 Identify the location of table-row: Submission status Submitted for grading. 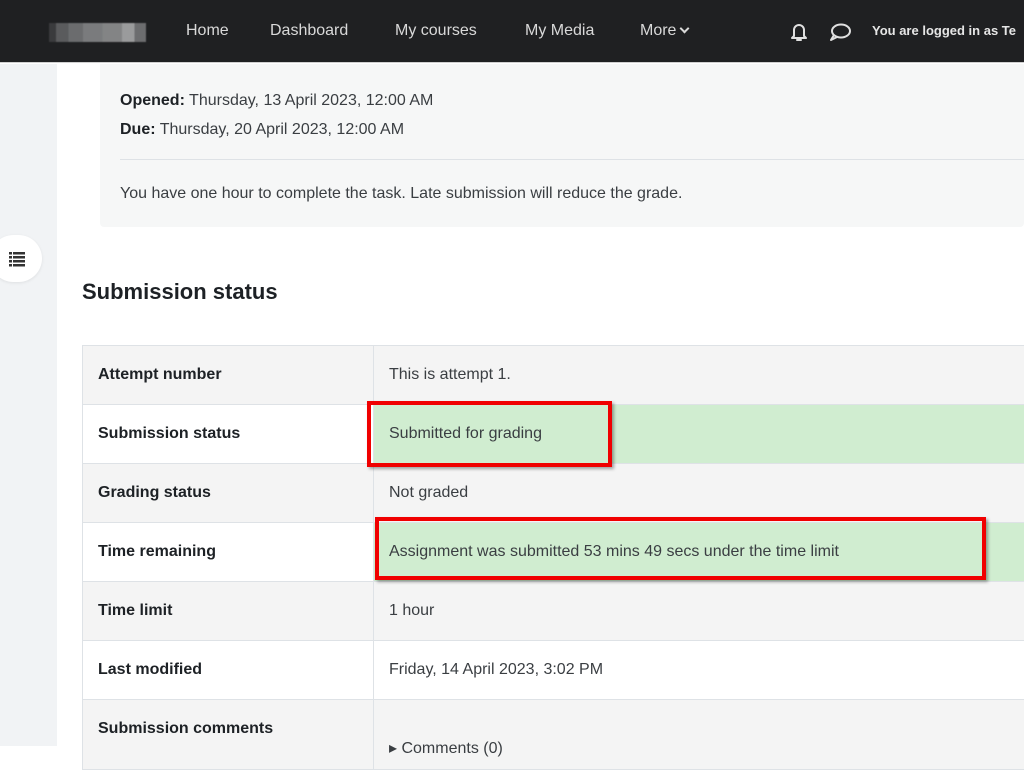
(553, 434).